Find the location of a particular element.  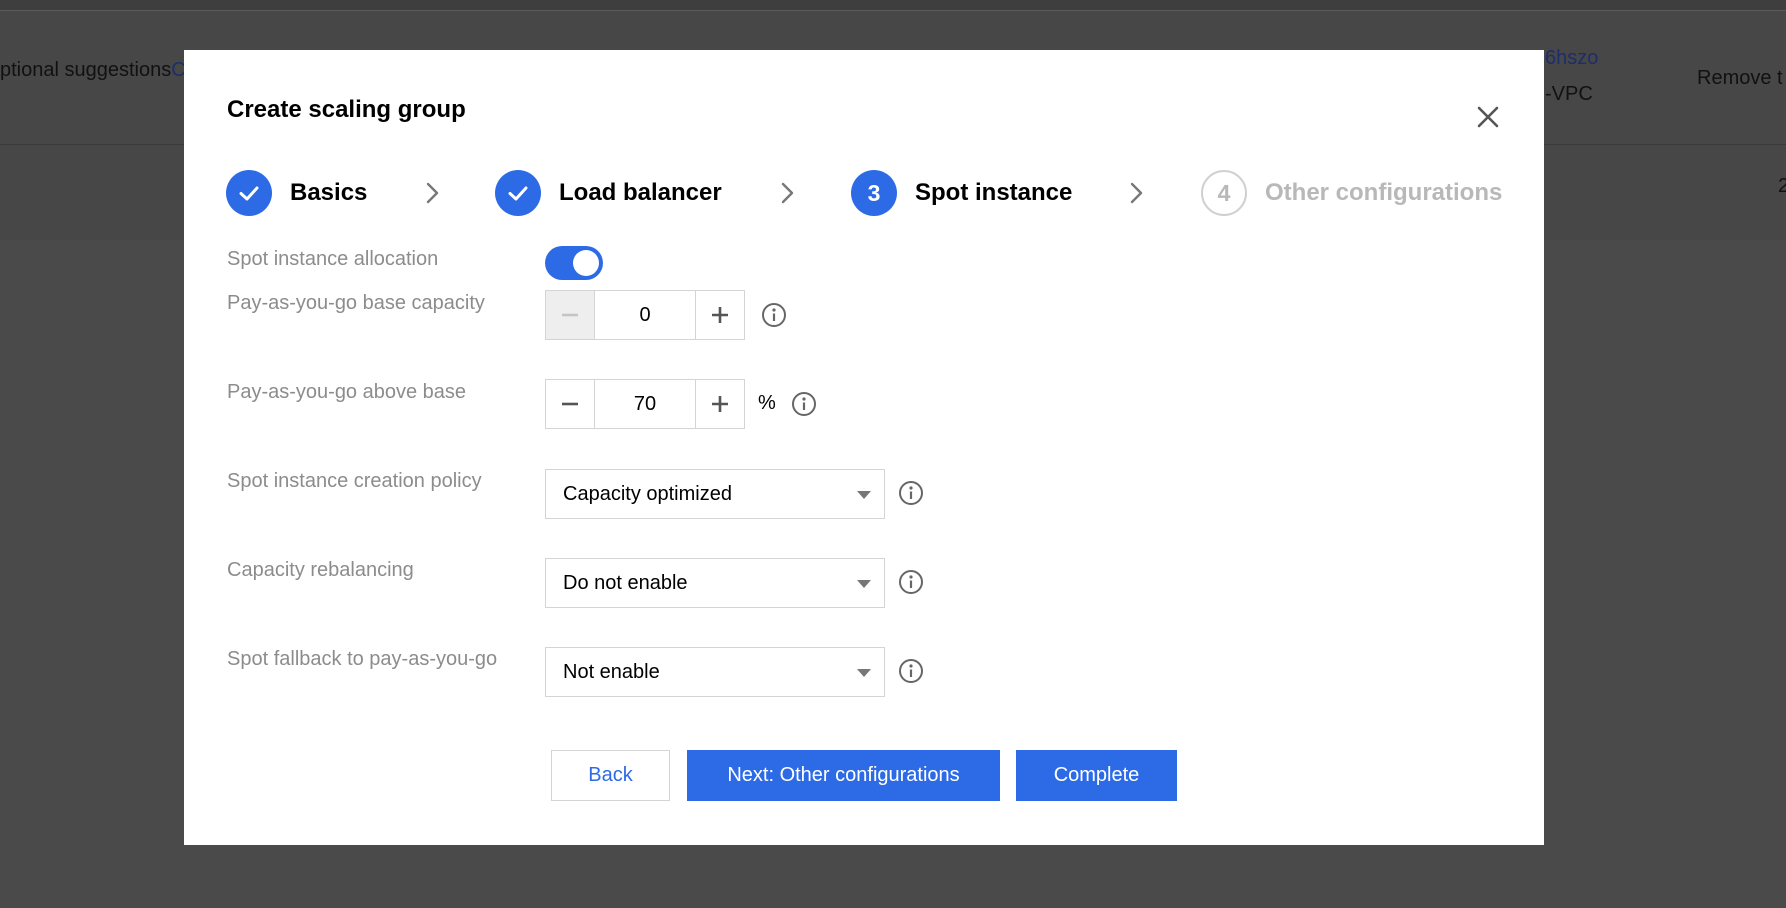

creation-policy-label: Spot instance creation policy is located at coordinates (354, 481).